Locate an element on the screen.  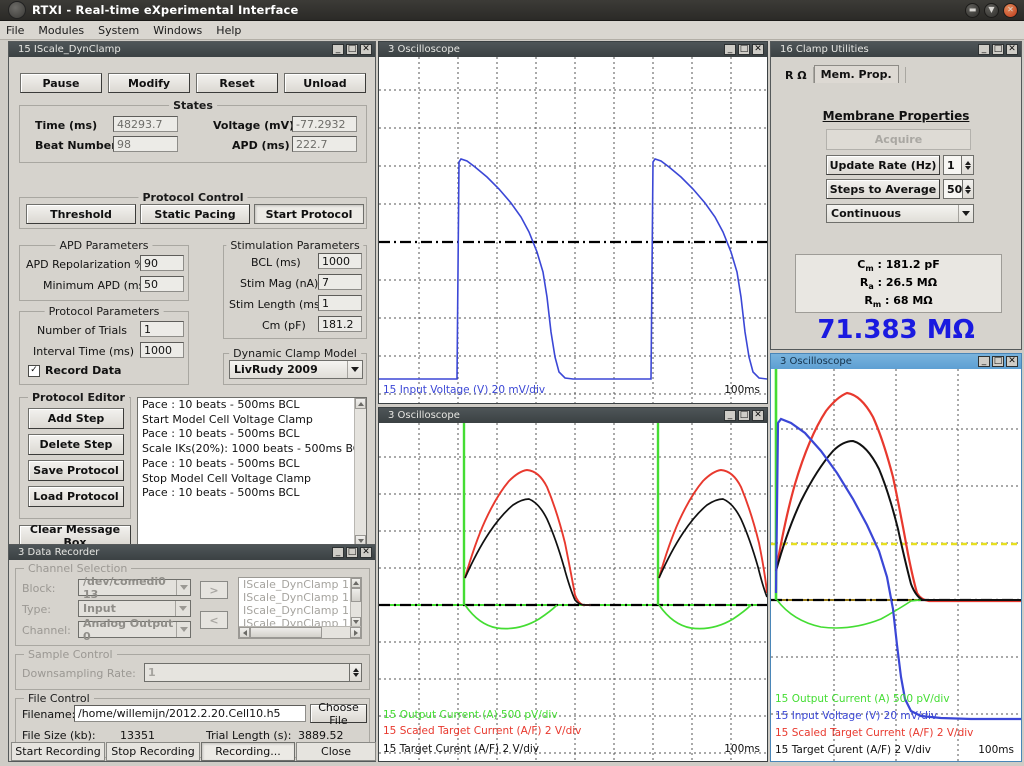
scope-mid-maximize-icon: □ is located at coordinates (744, 415).